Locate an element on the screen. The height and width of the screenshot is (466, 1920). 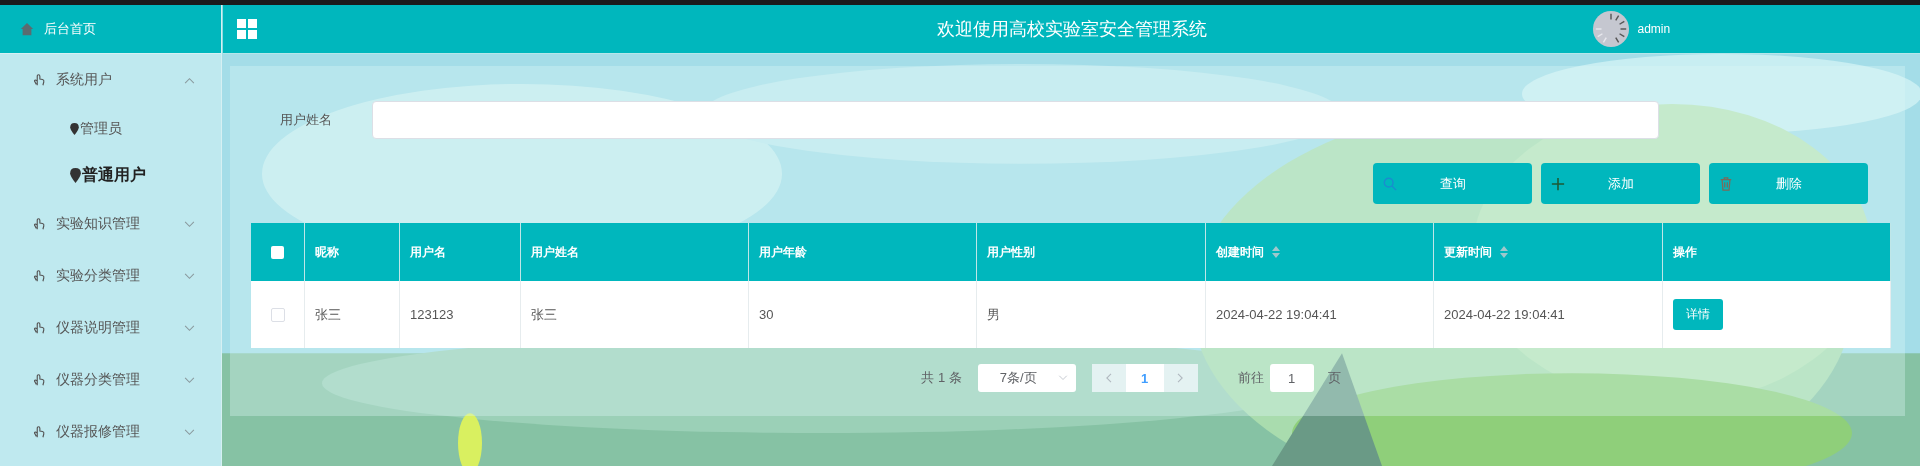
table-cell: 30 is located at coordinates (766, 314).